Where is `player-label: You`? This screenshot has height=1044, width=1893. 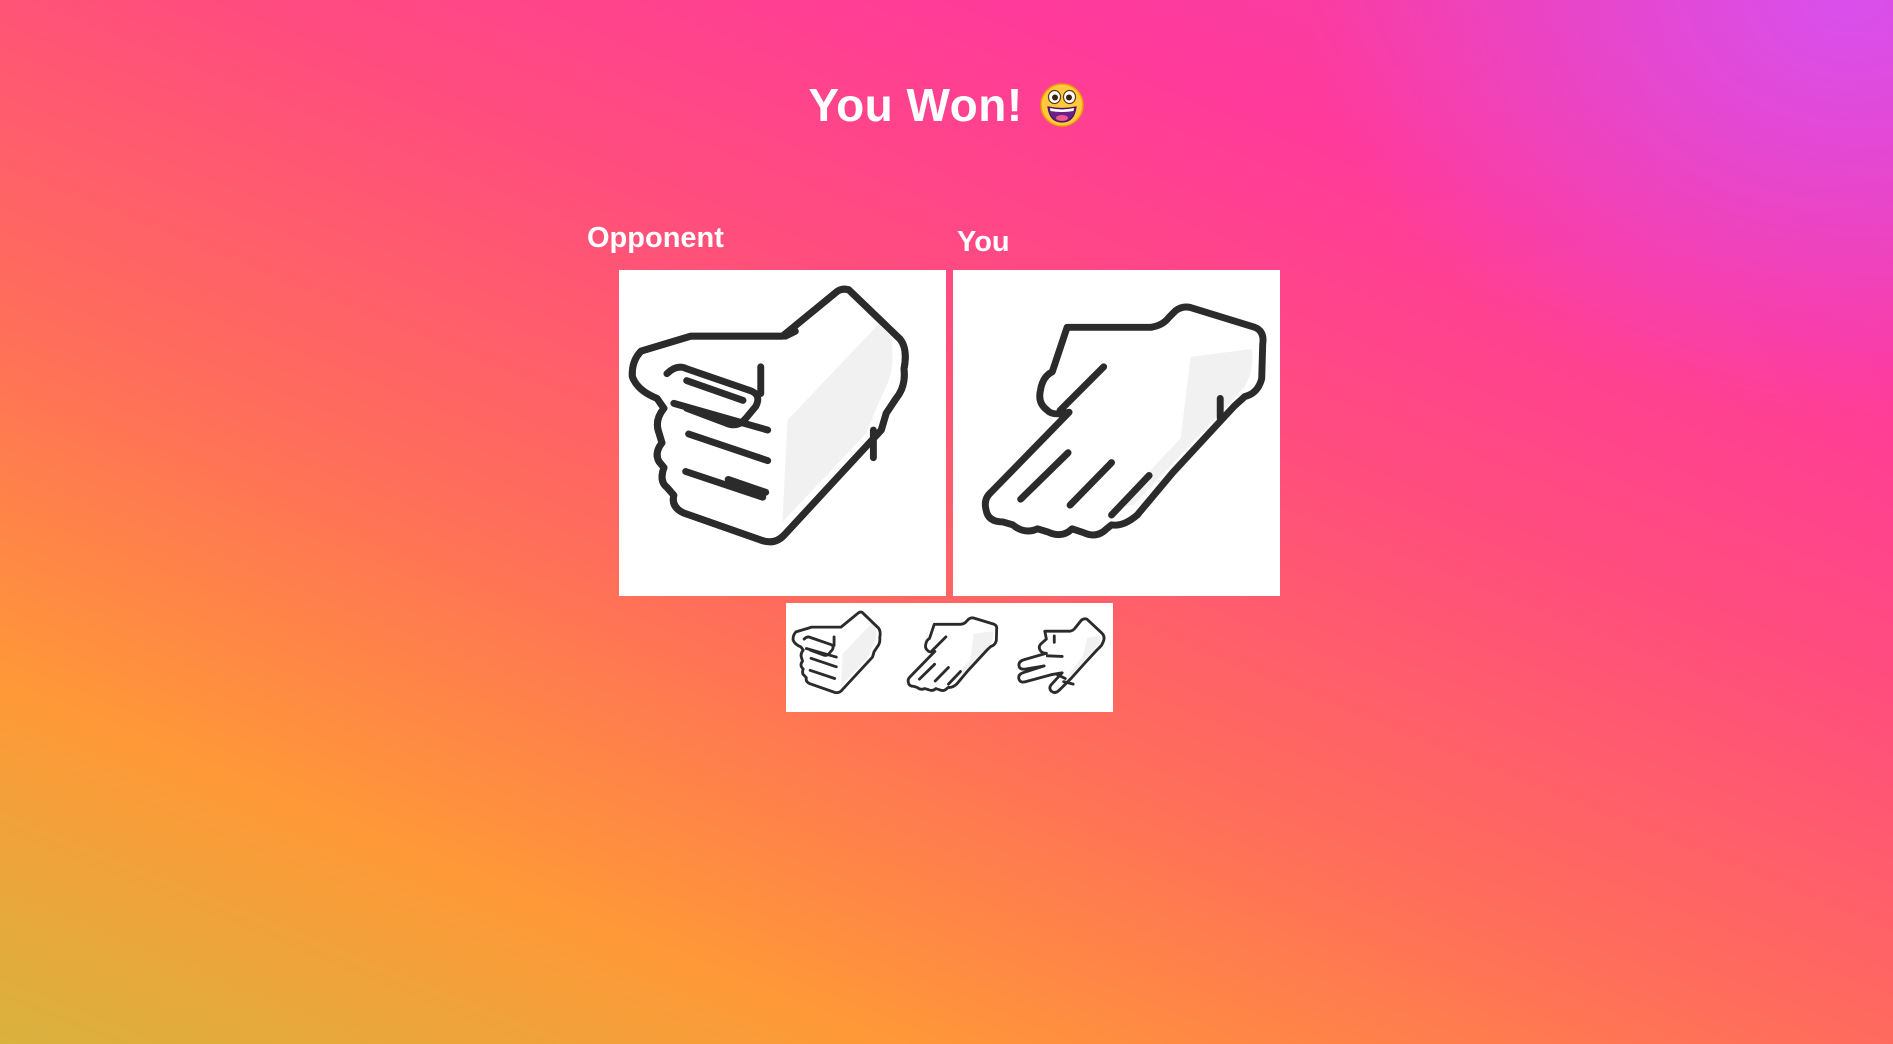
player-label: You is located at coordinates (983, 242).